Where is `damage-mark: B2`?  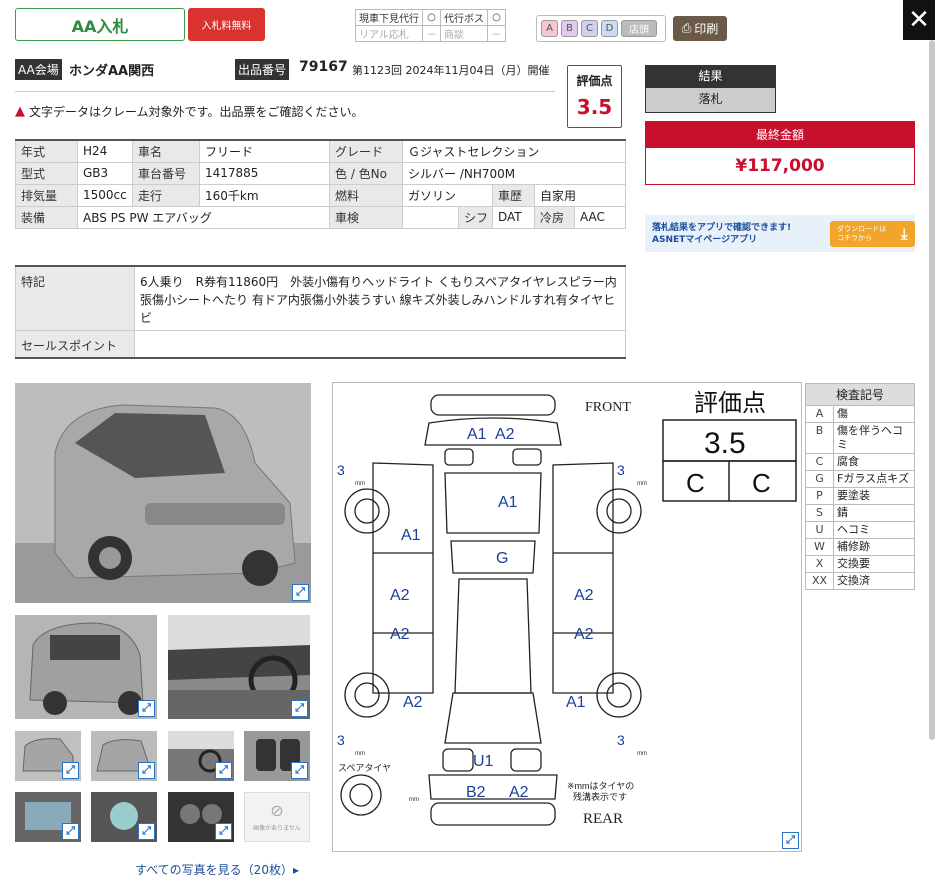
damage-mark: B2 is located at coordinates (476, 792).